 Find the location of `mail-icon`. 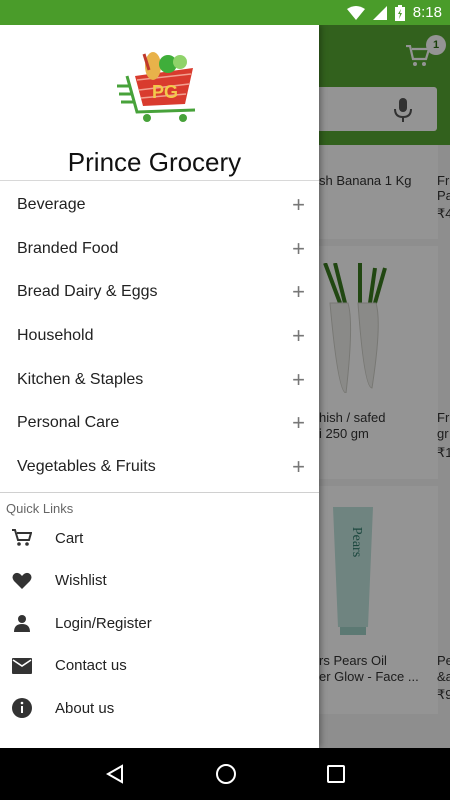

mail-icon is located at coordinates (22, 666).